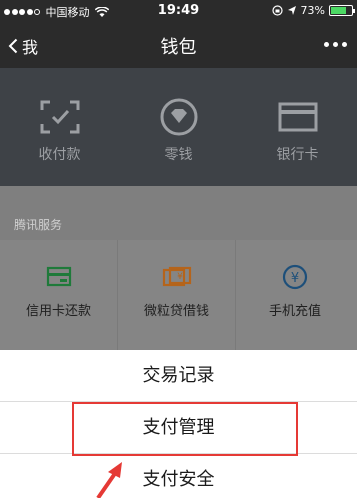 The height and width of the screenshot is (498, 357). Describe the element at coordinates (277, 10) in the screenshot. I see `rotation-lock-icon` at that location.